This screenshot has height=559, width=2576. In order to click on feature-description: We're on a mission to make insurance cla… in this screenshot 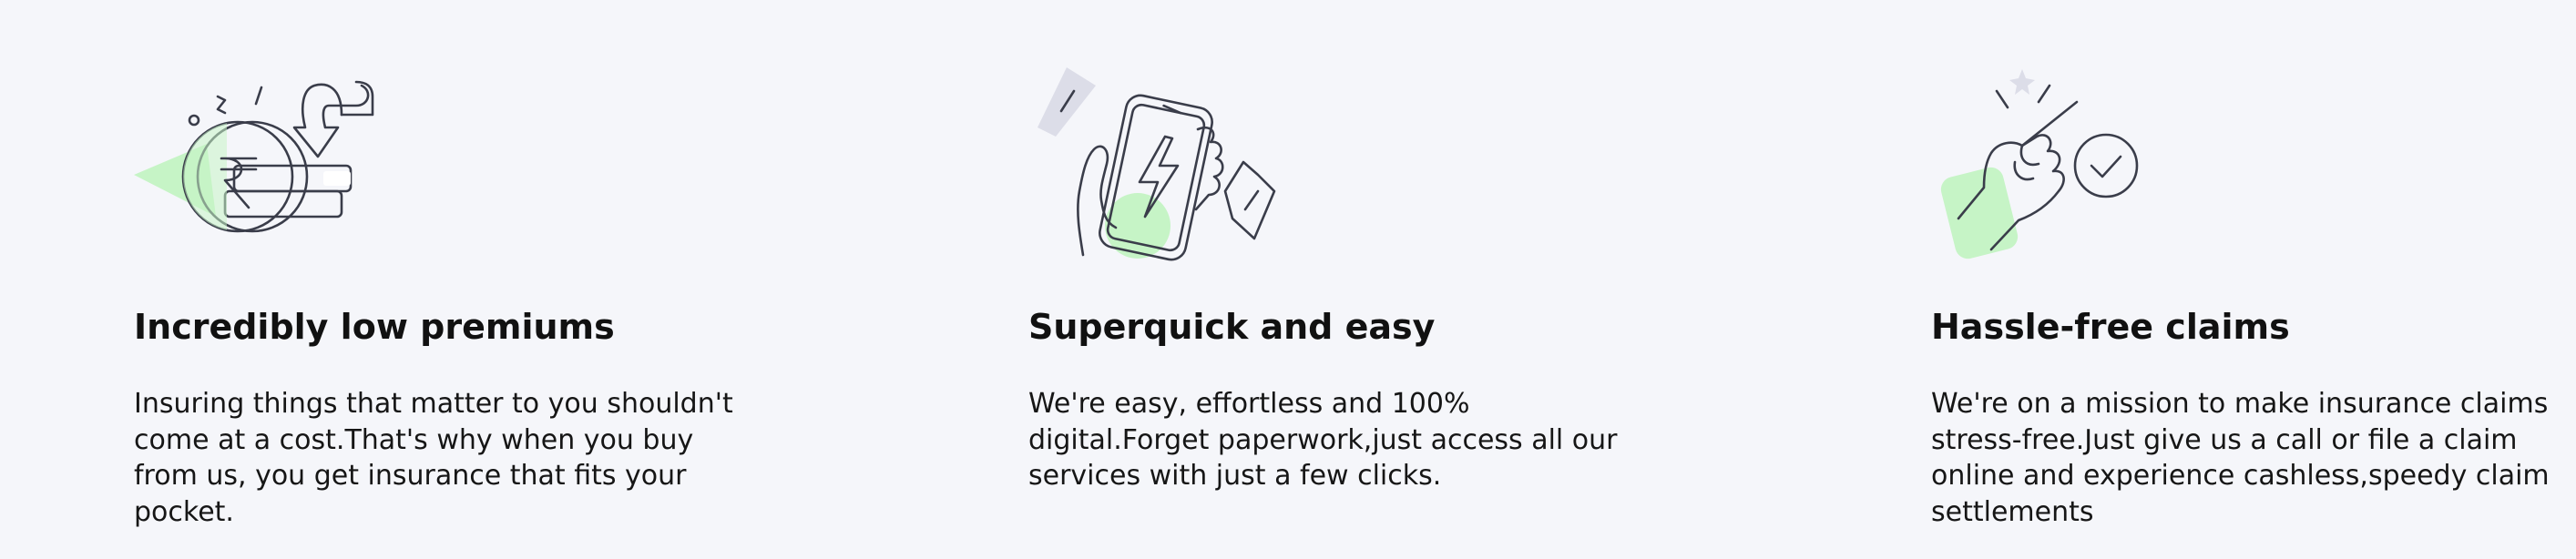, I will do `click(2240, 458)`.